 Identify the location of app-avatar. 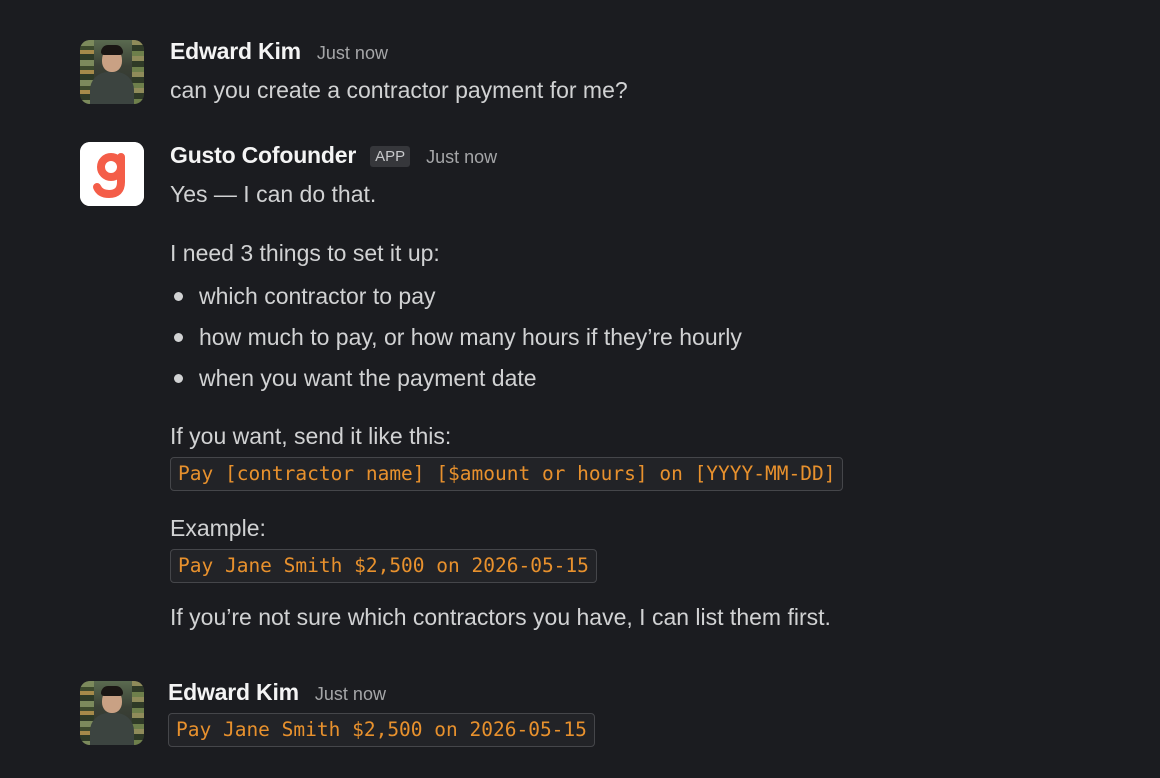
(112, 174).